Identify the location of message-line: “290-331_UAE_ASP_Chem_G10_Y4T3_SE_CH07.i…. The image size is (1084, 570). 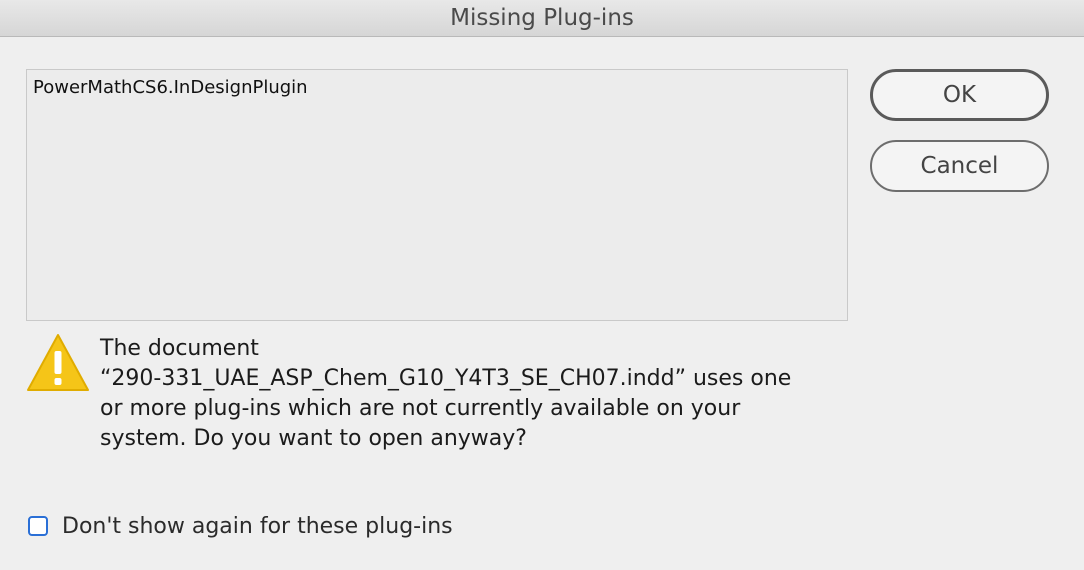
(446, 378).